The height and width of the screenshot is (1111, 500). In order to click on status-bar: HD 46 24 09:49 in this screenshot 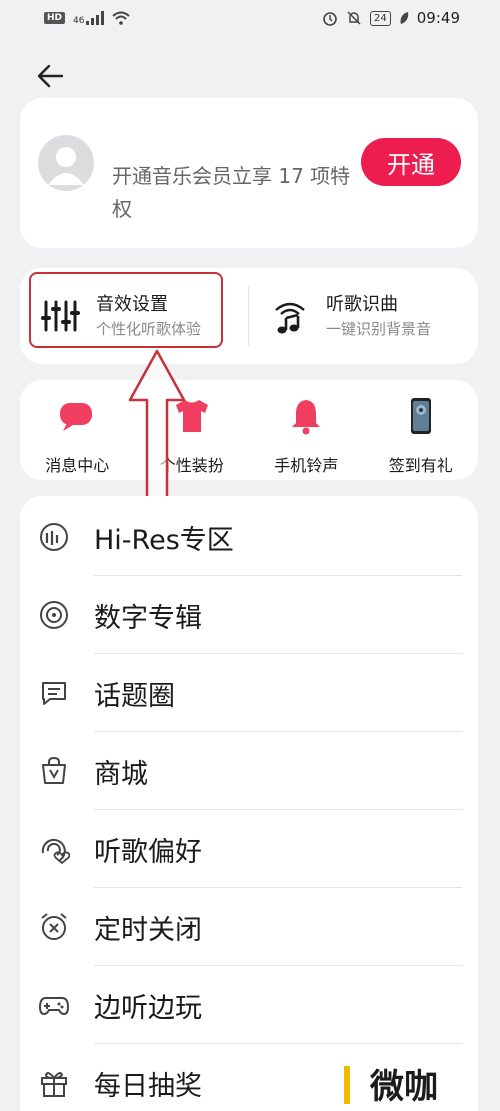, I will do `click(250, 18)`.